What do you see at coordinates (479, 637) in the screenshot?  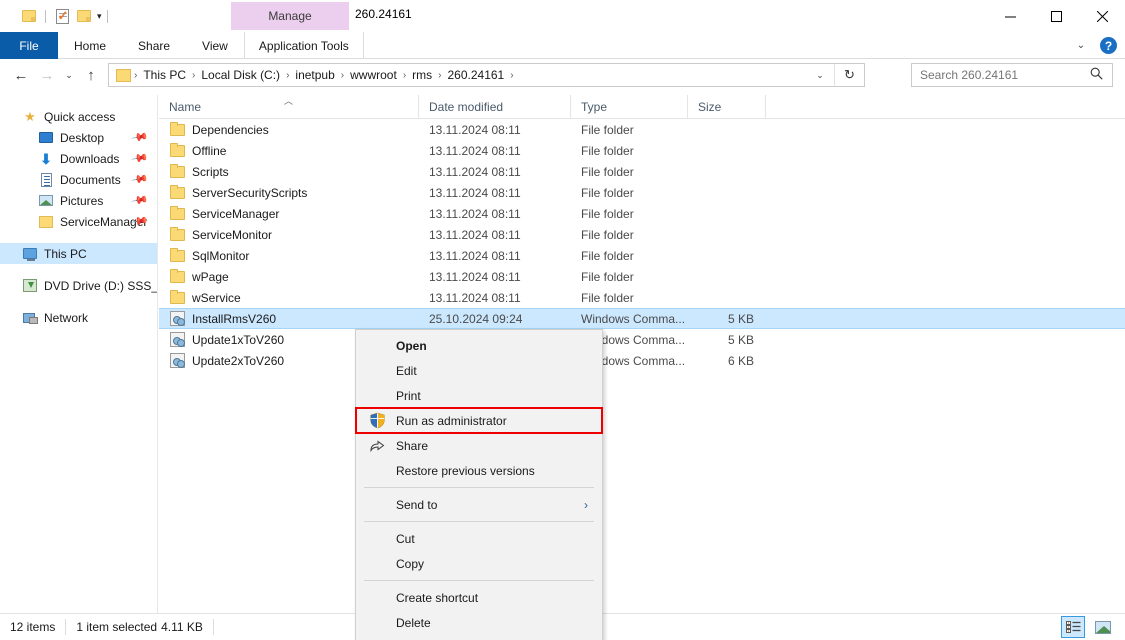 I see `context-menu-item-rename: Rename` at bounding box center [479, 637].